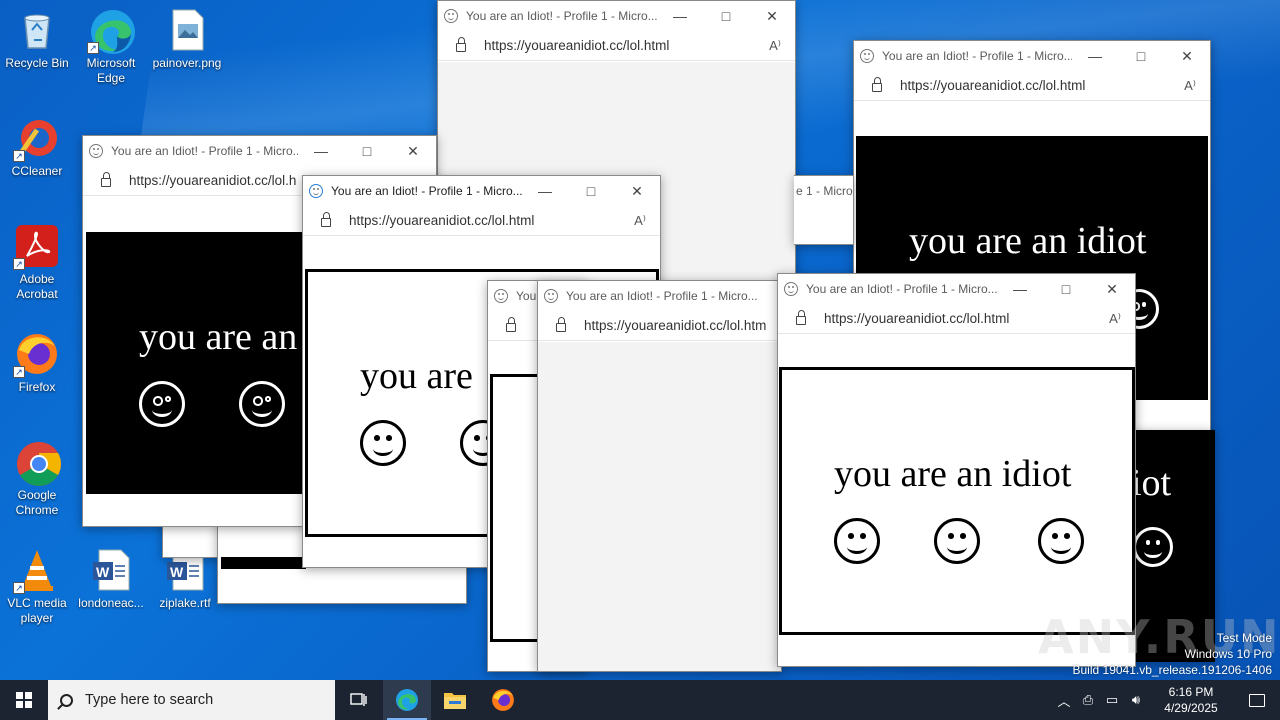 The height and width of the screenshot is (720, 1280). What do you see at coordinates (37, 610) in the screenshot?
I see `desktop-icon-label: VLC media player` at bounding box center [37, 610].